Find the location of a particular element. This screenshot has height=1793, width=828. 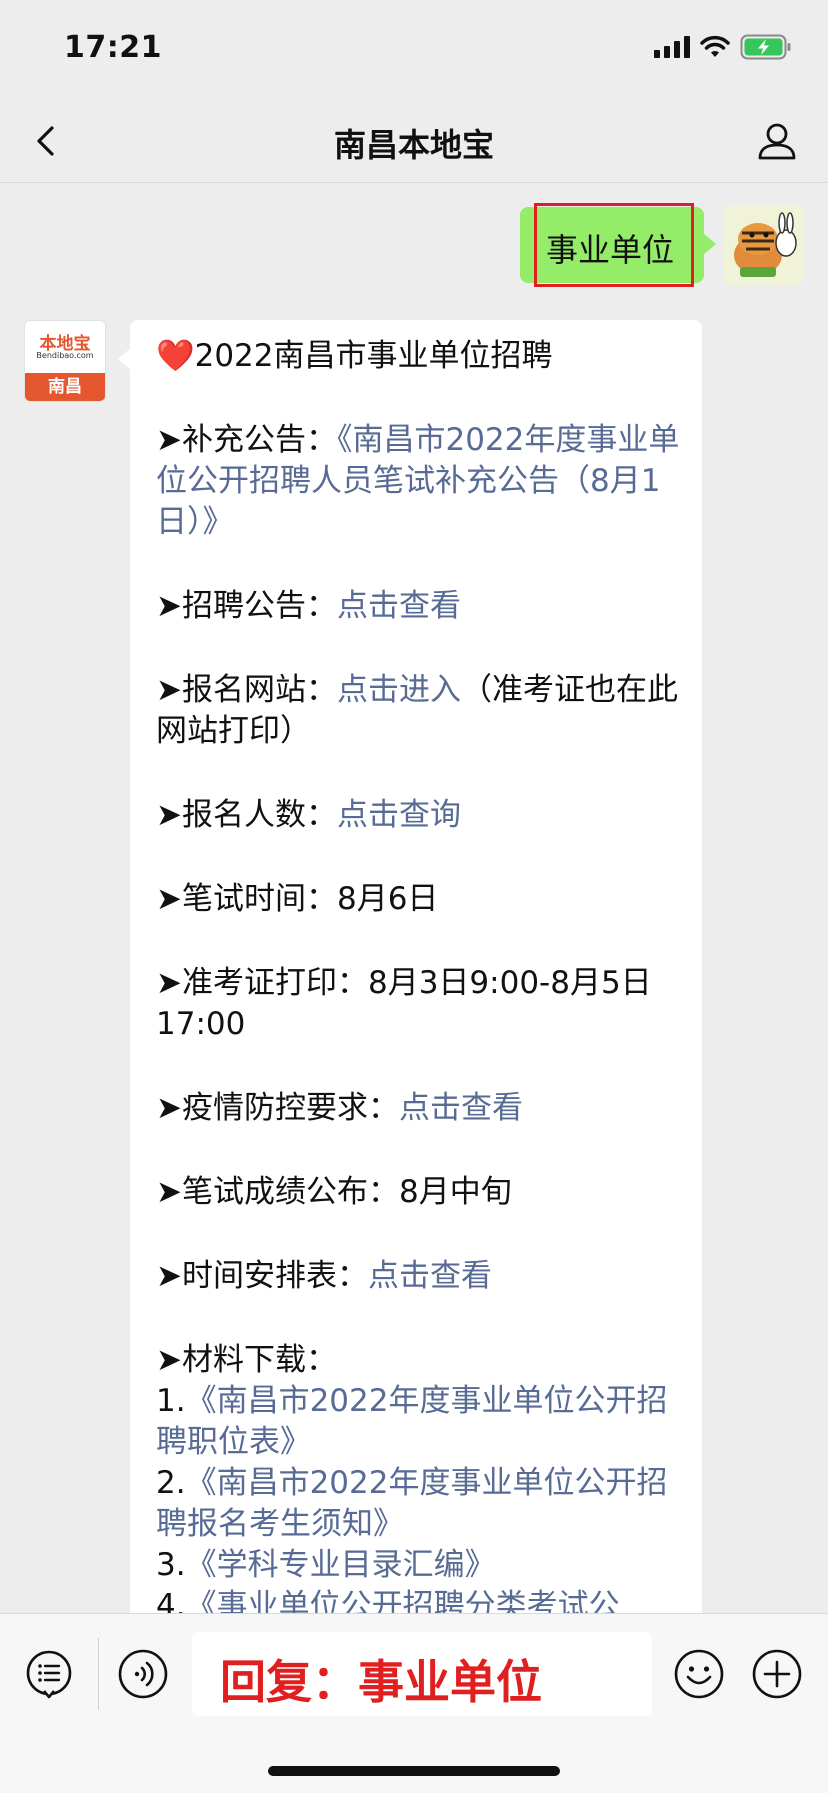

exam-category-link: 《事业单位公开招聘分类考试公 is located at coordinates (403, 1600).